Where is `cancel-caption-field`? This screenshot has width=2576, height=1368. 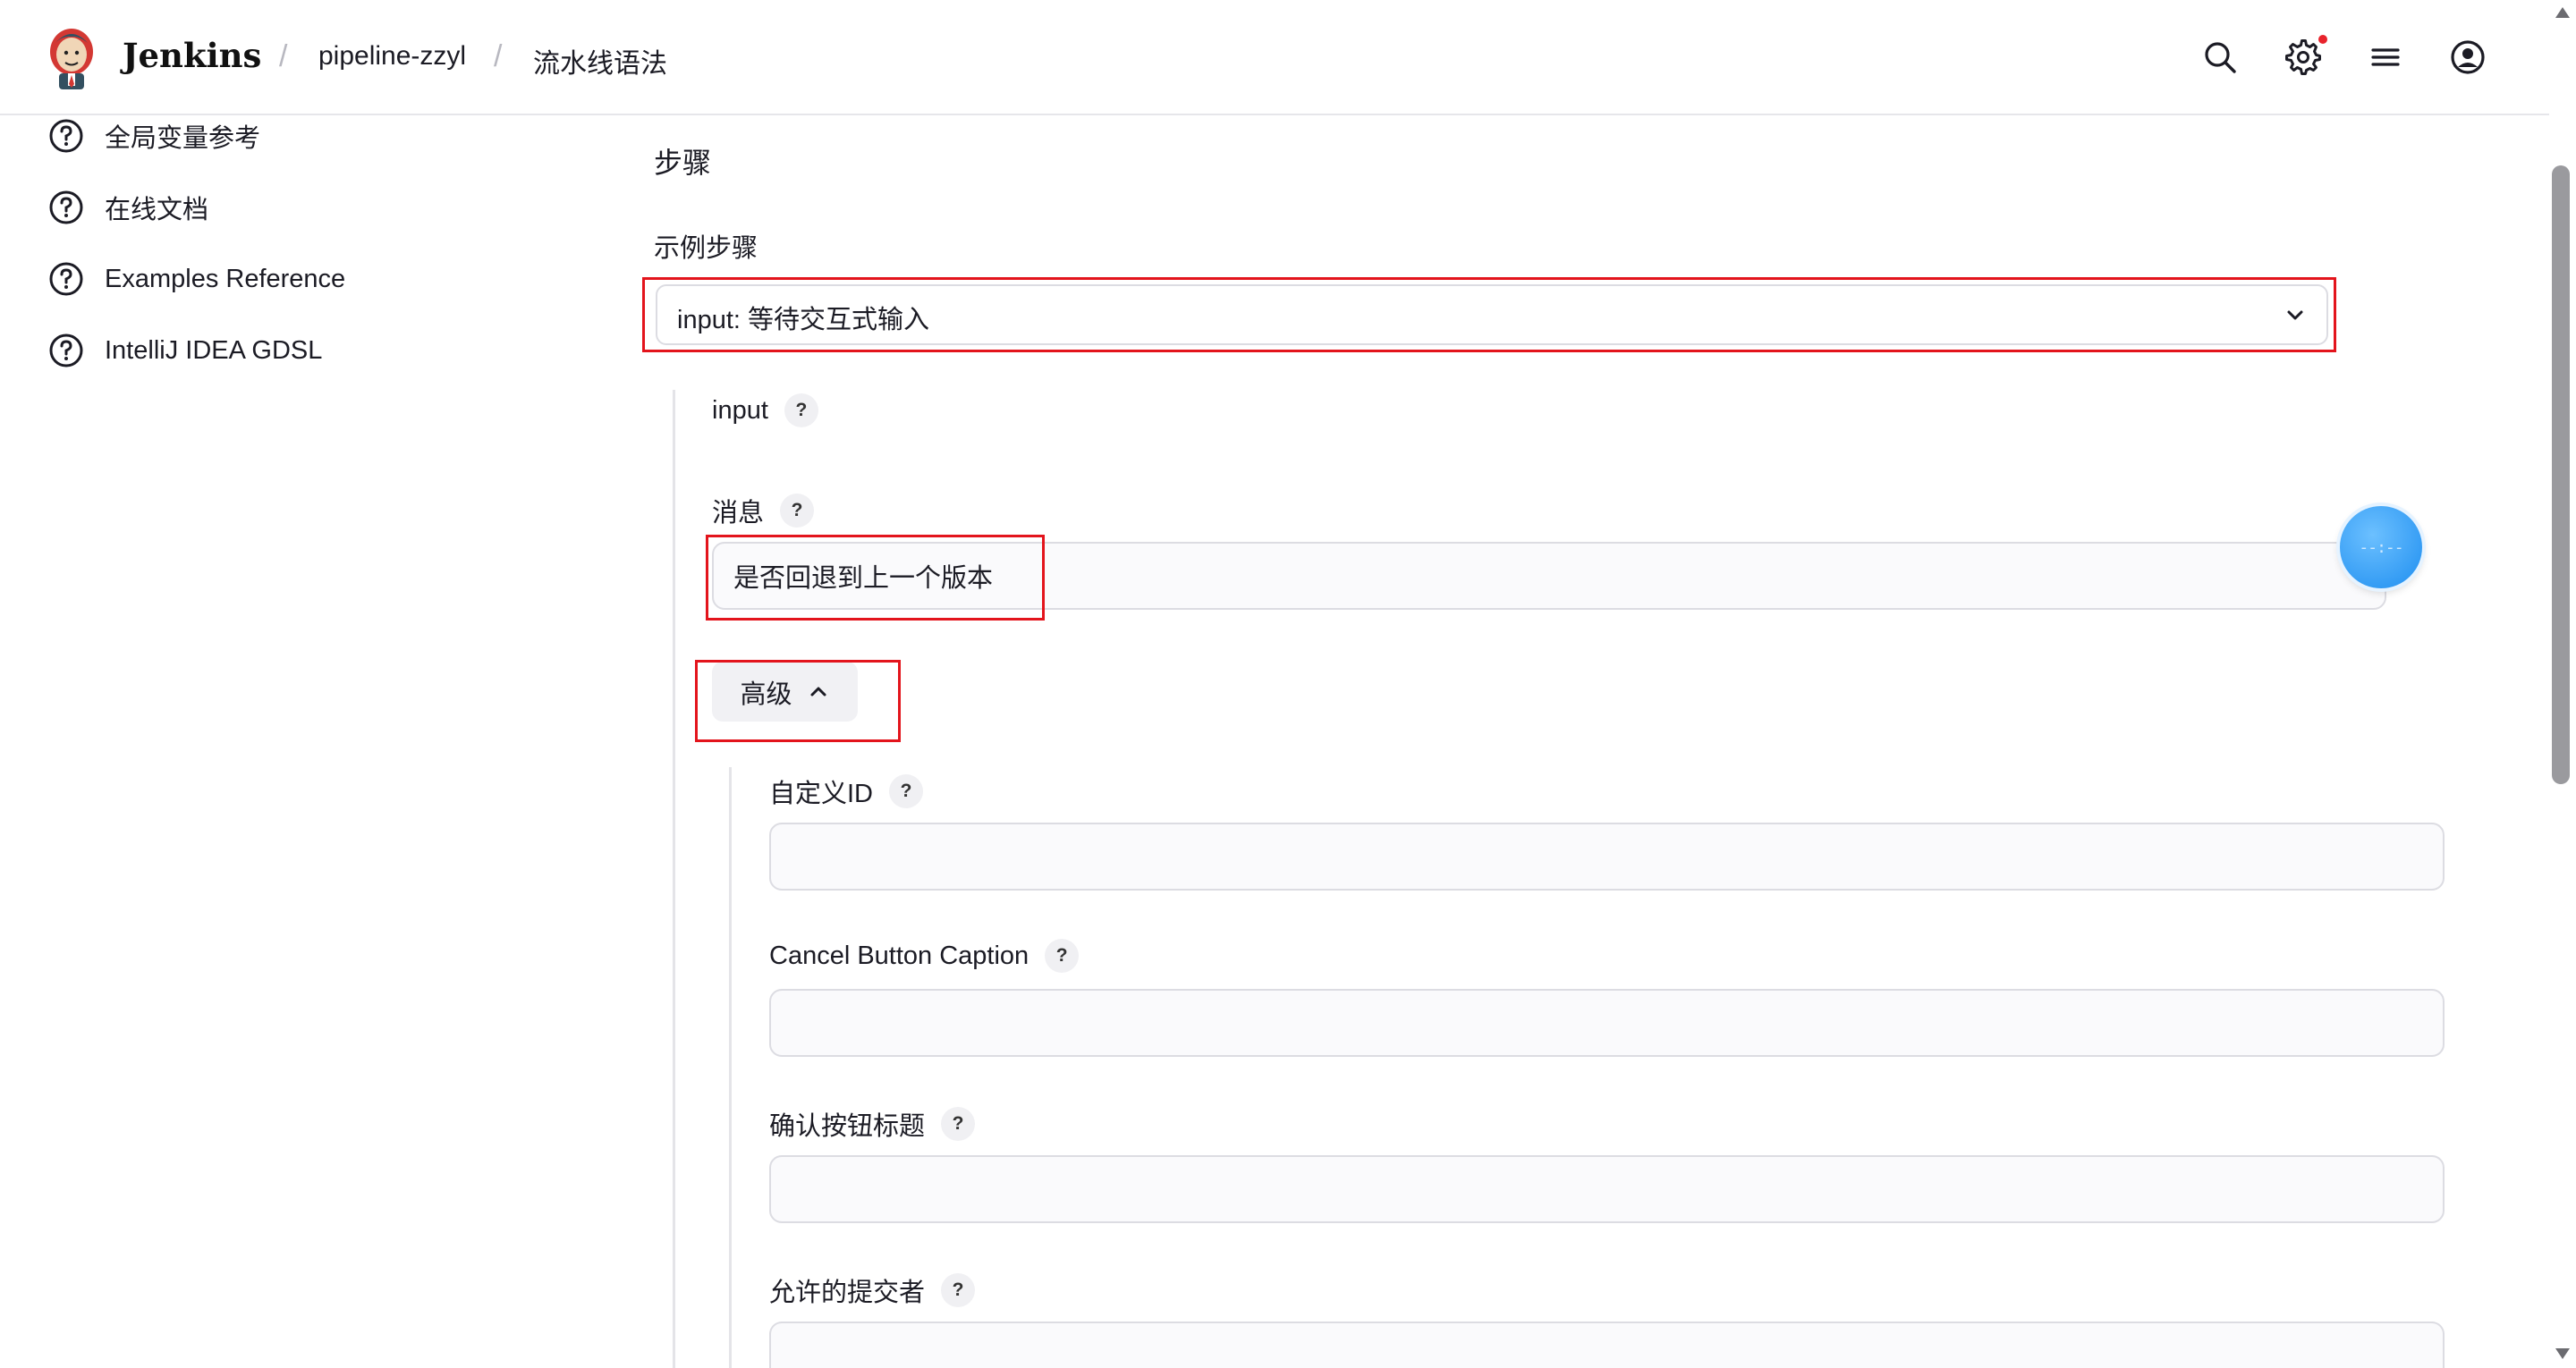 cancel-caption-field is located at coordinates (1607, 1023).